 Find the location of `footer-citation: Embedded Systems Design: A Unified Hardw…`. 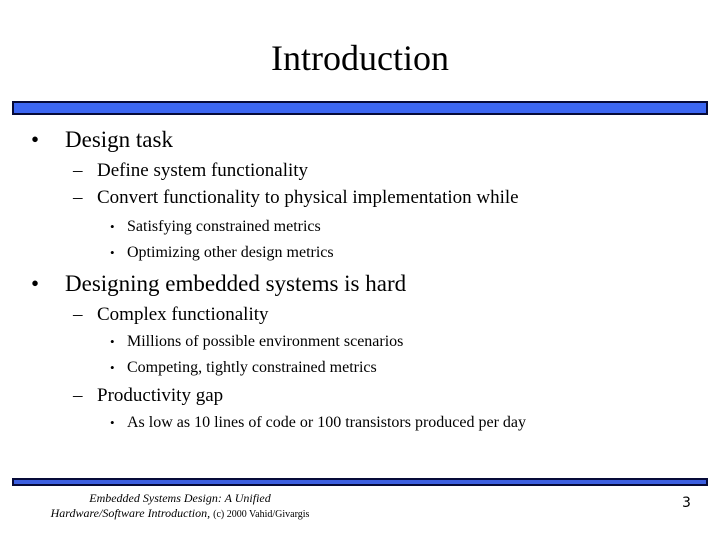

footer-citation: Embedded Systems Design: A Unified Hardw… is located at coordinates (180, 506).